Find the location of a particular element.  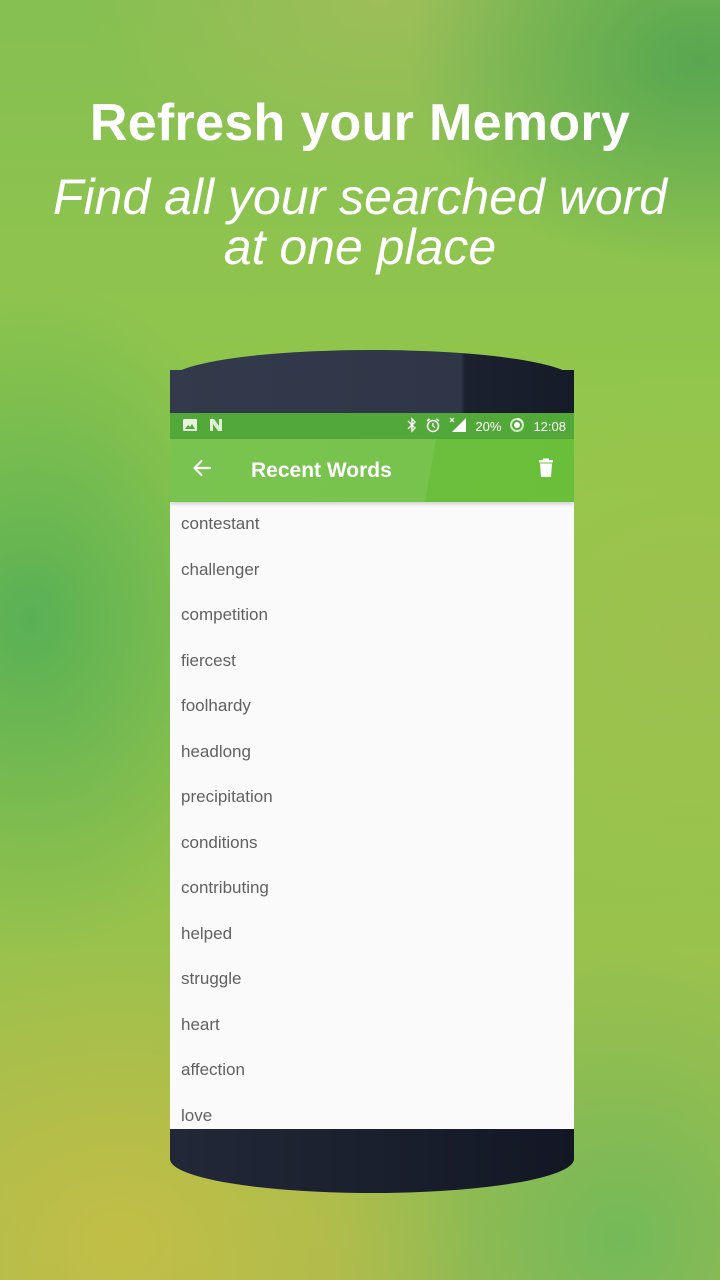

list-item: precipitation is located at coordinates (372, 797).